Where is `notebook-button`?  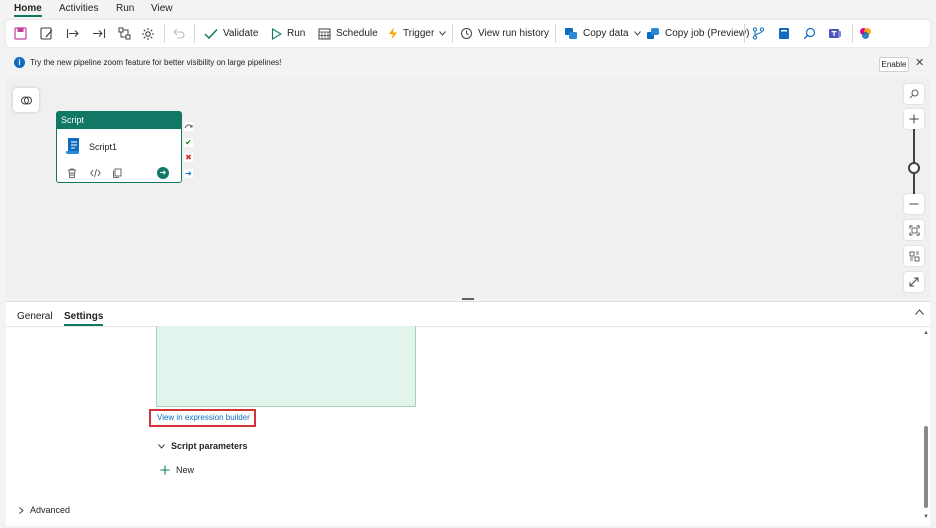
notebook-button is located at coordinates (784, 33).